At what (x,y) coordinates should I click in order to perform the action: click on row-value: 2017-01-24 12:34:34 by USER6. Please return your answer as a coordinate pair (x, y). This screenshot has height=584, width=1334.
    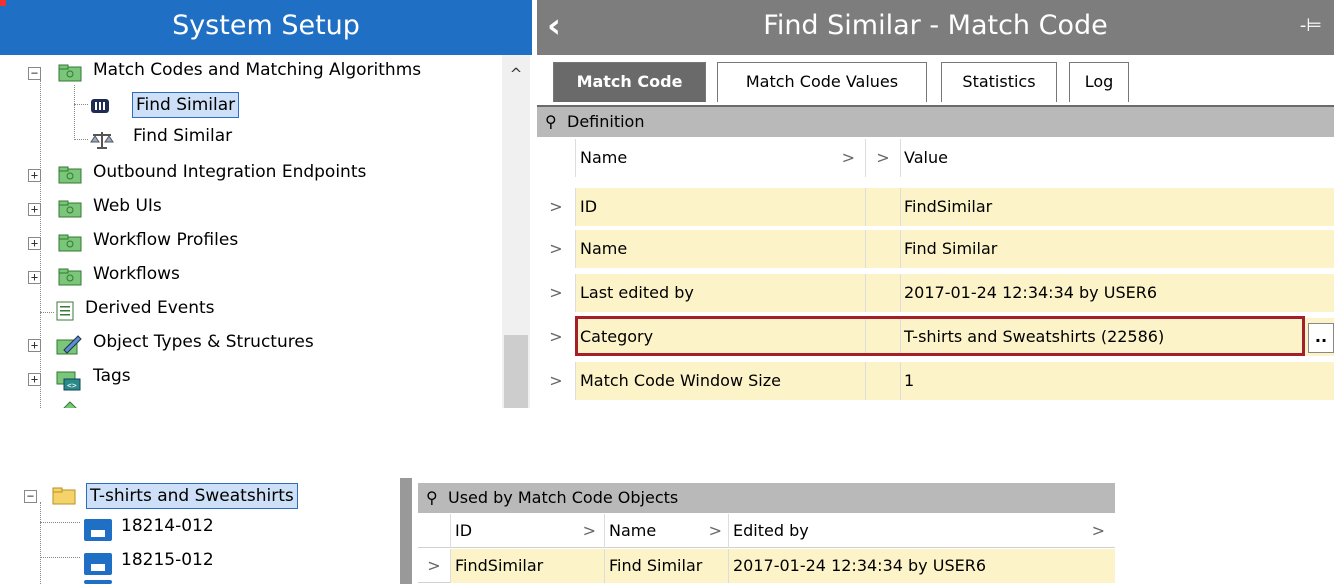
    Looking at the image, I should click on (1117, 293).